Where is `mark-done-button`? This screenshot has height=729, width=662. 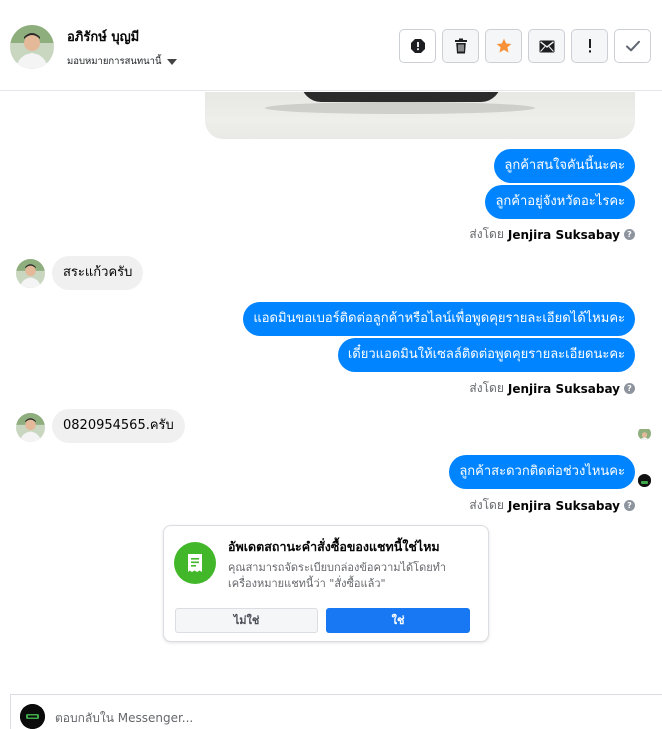
mark-done-button is located at coordinates (632, 46).